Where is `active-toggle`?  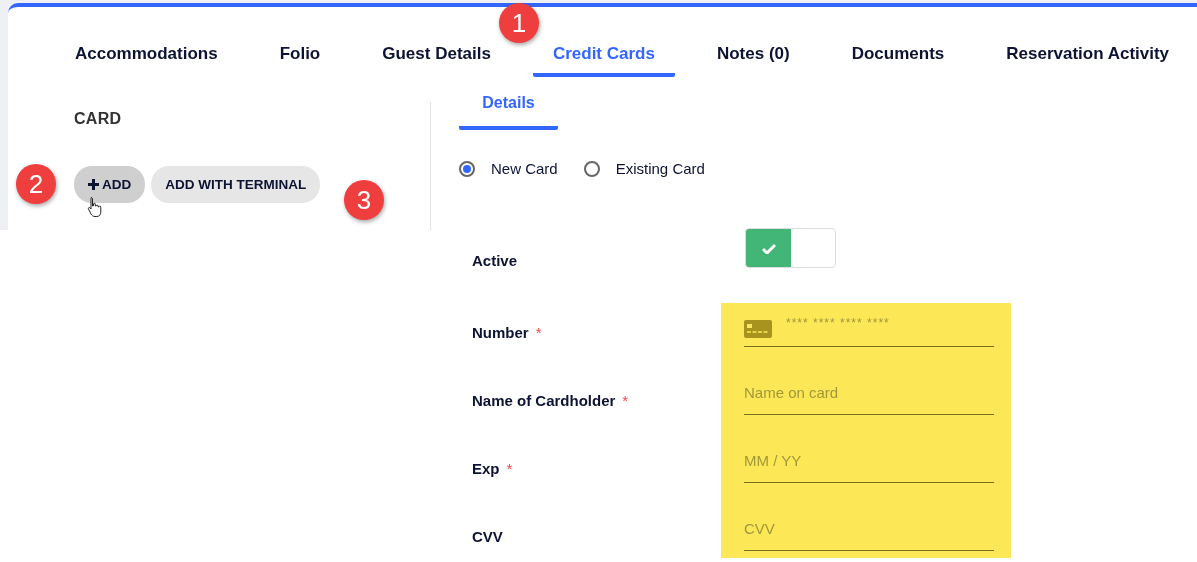 active-toggle is located at coordinates (790, 248).